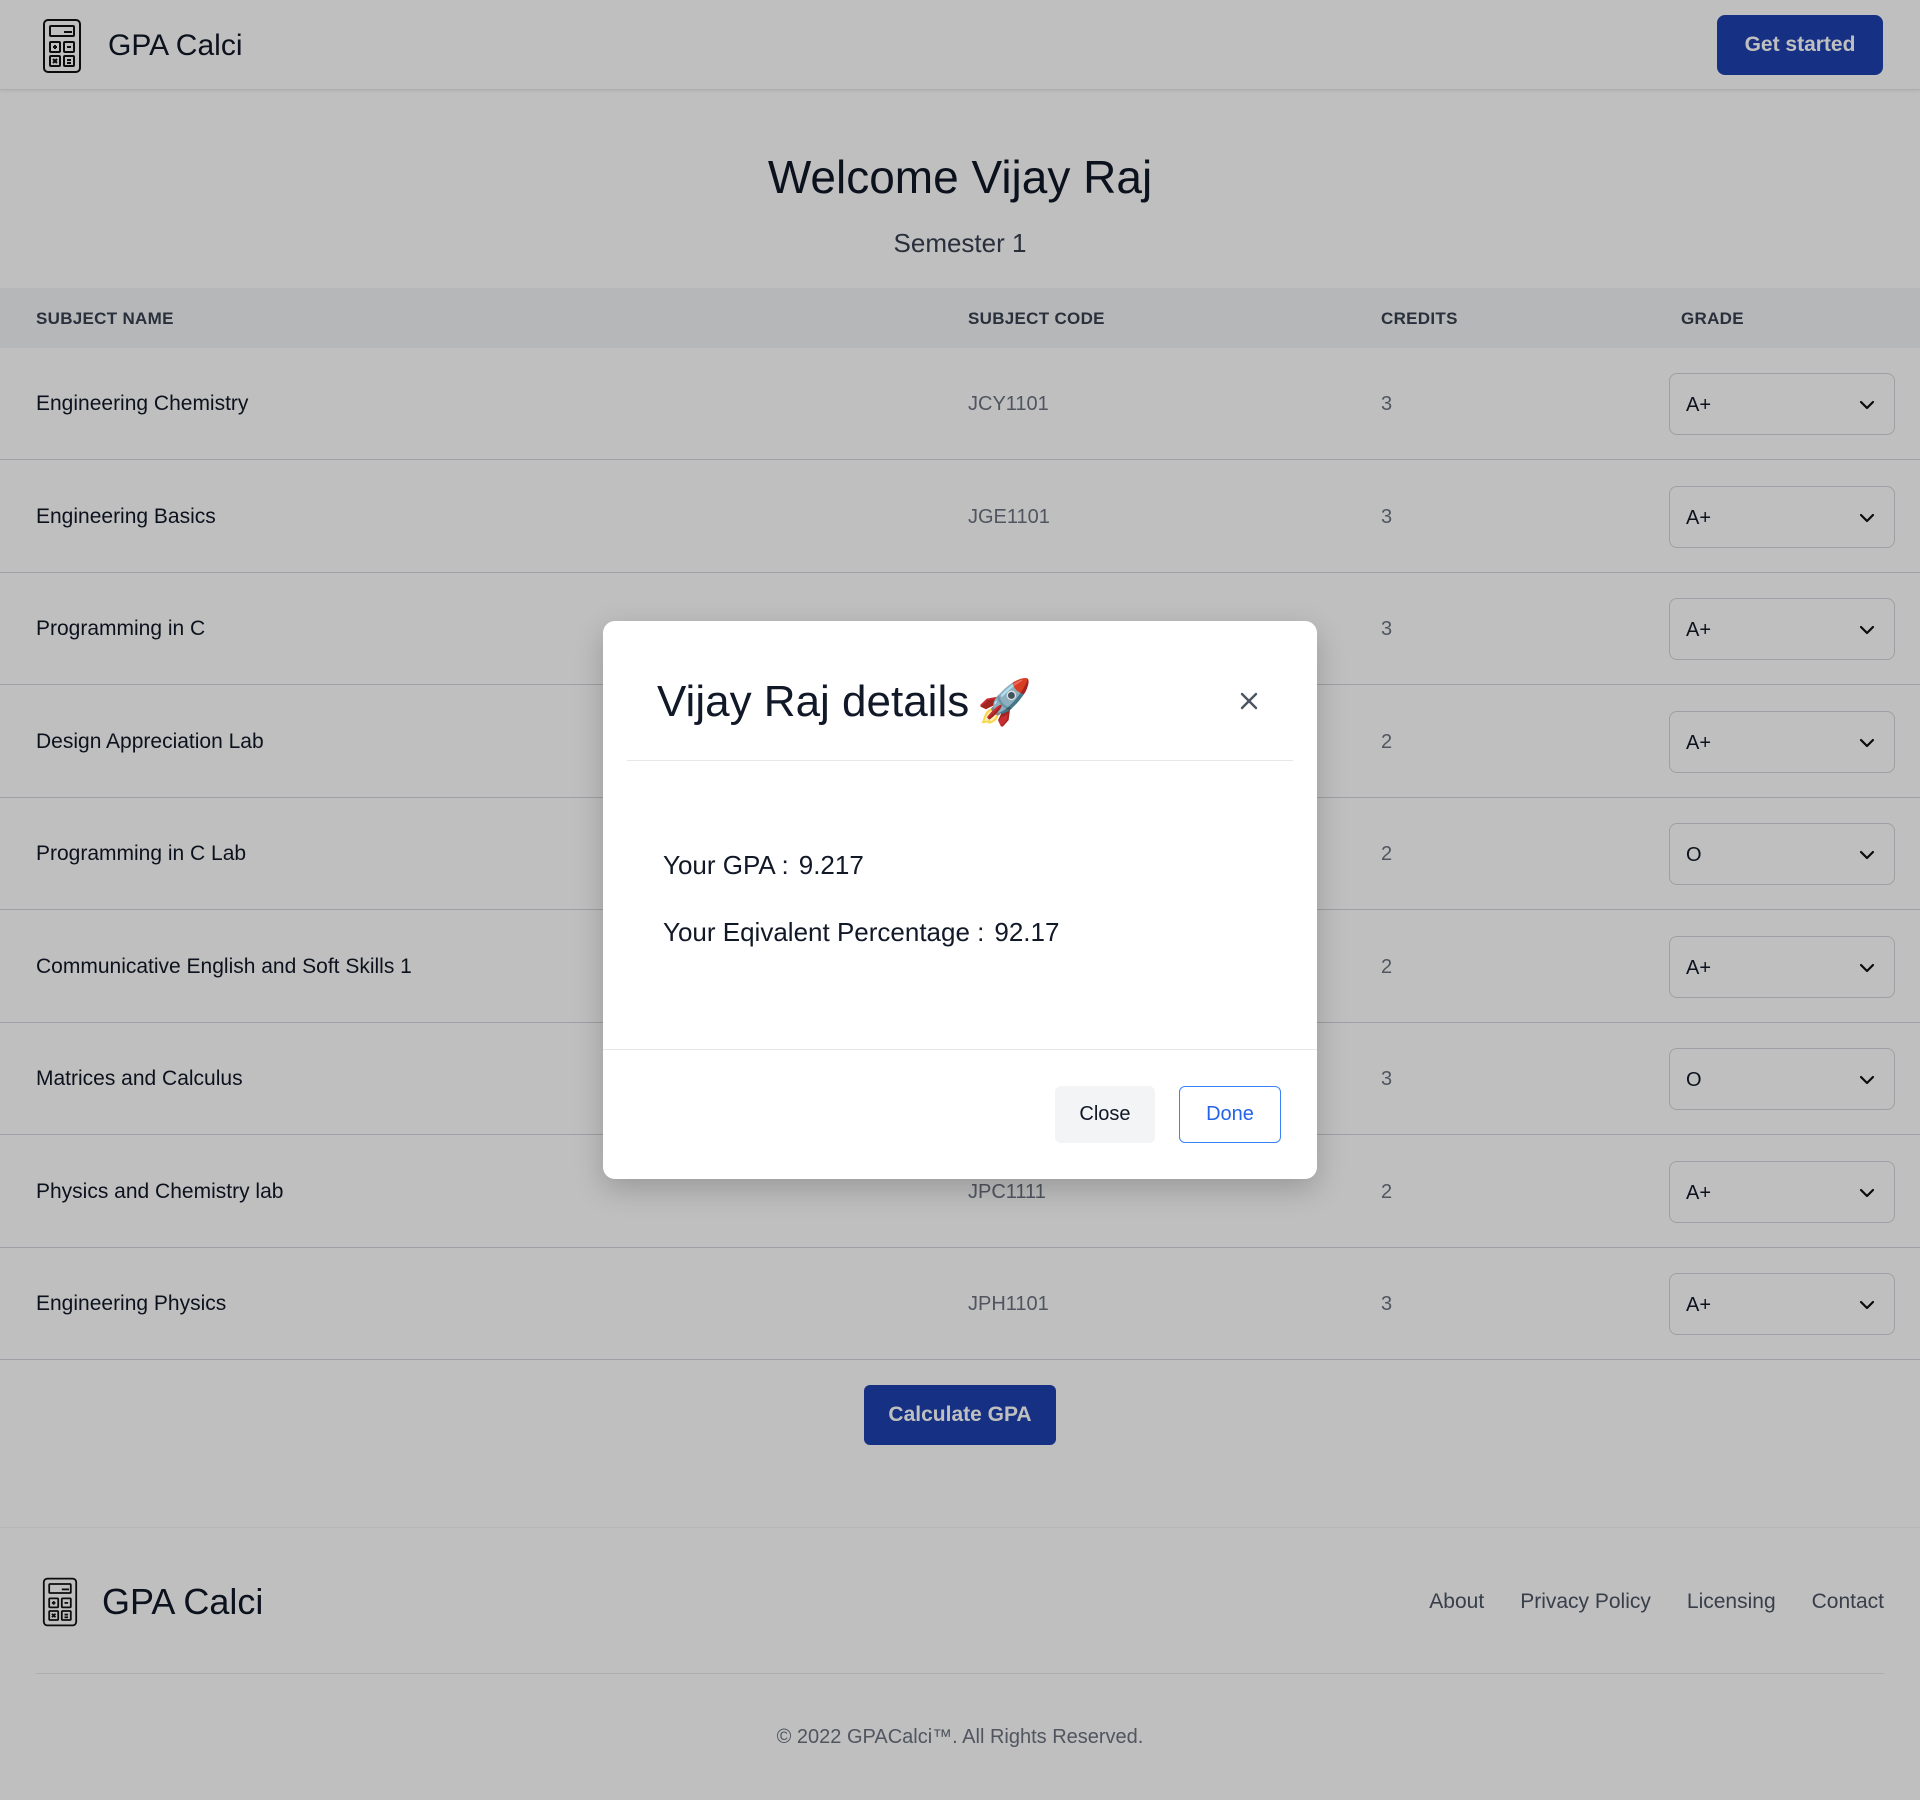 The height and width of the screenshot is (1800, 1920). What do you see at coordinates (1105, 1114) in the screenshot?
I see `close-button: Close` at bounding box center [1105, 1114].